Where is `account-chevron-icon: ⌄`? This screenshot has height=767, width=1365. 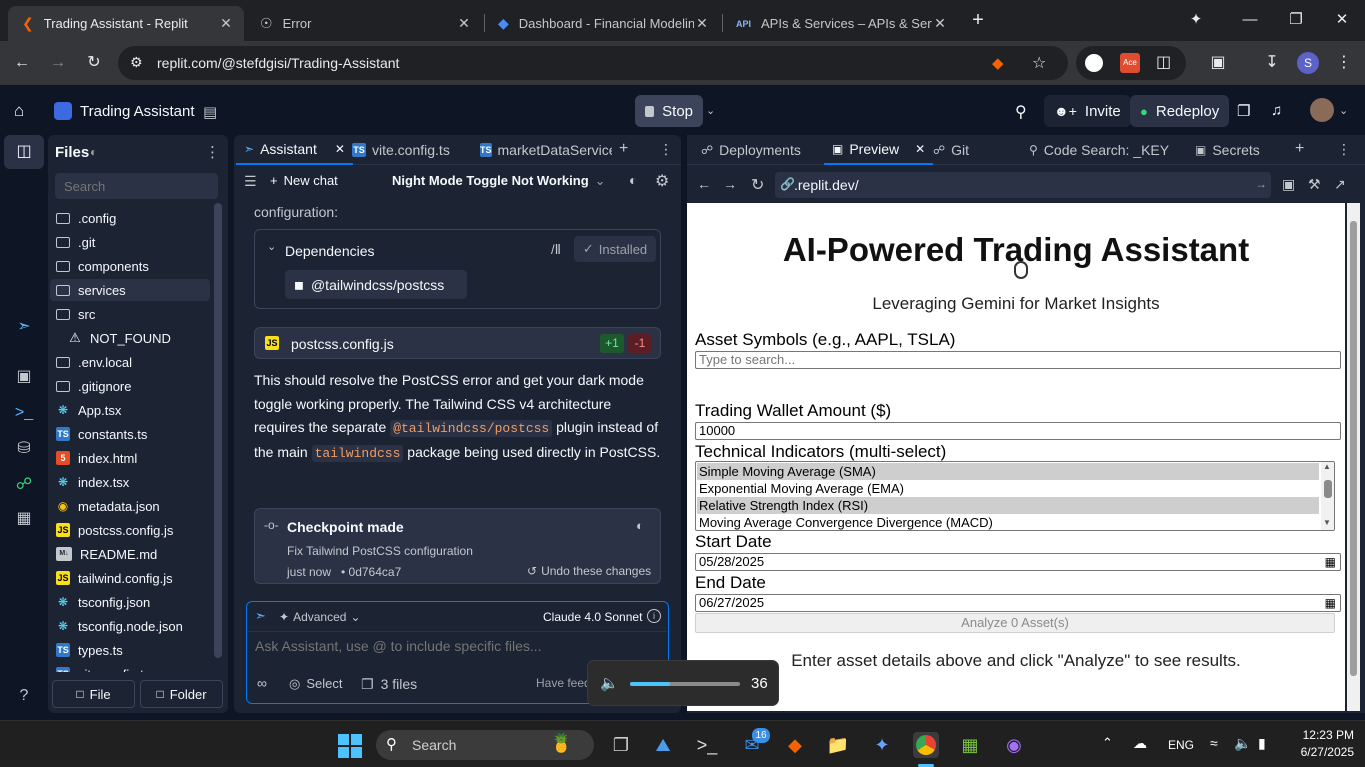
account-chevron-icon: ⌄ is located at coordinates (1343, 110).